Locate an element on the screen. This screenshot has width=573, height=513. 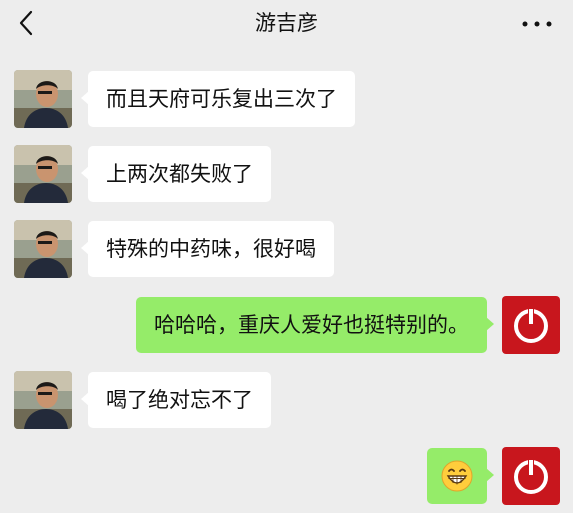
message-text: 而且天府可乐复出三次了 is located at coordinates (221, 99).